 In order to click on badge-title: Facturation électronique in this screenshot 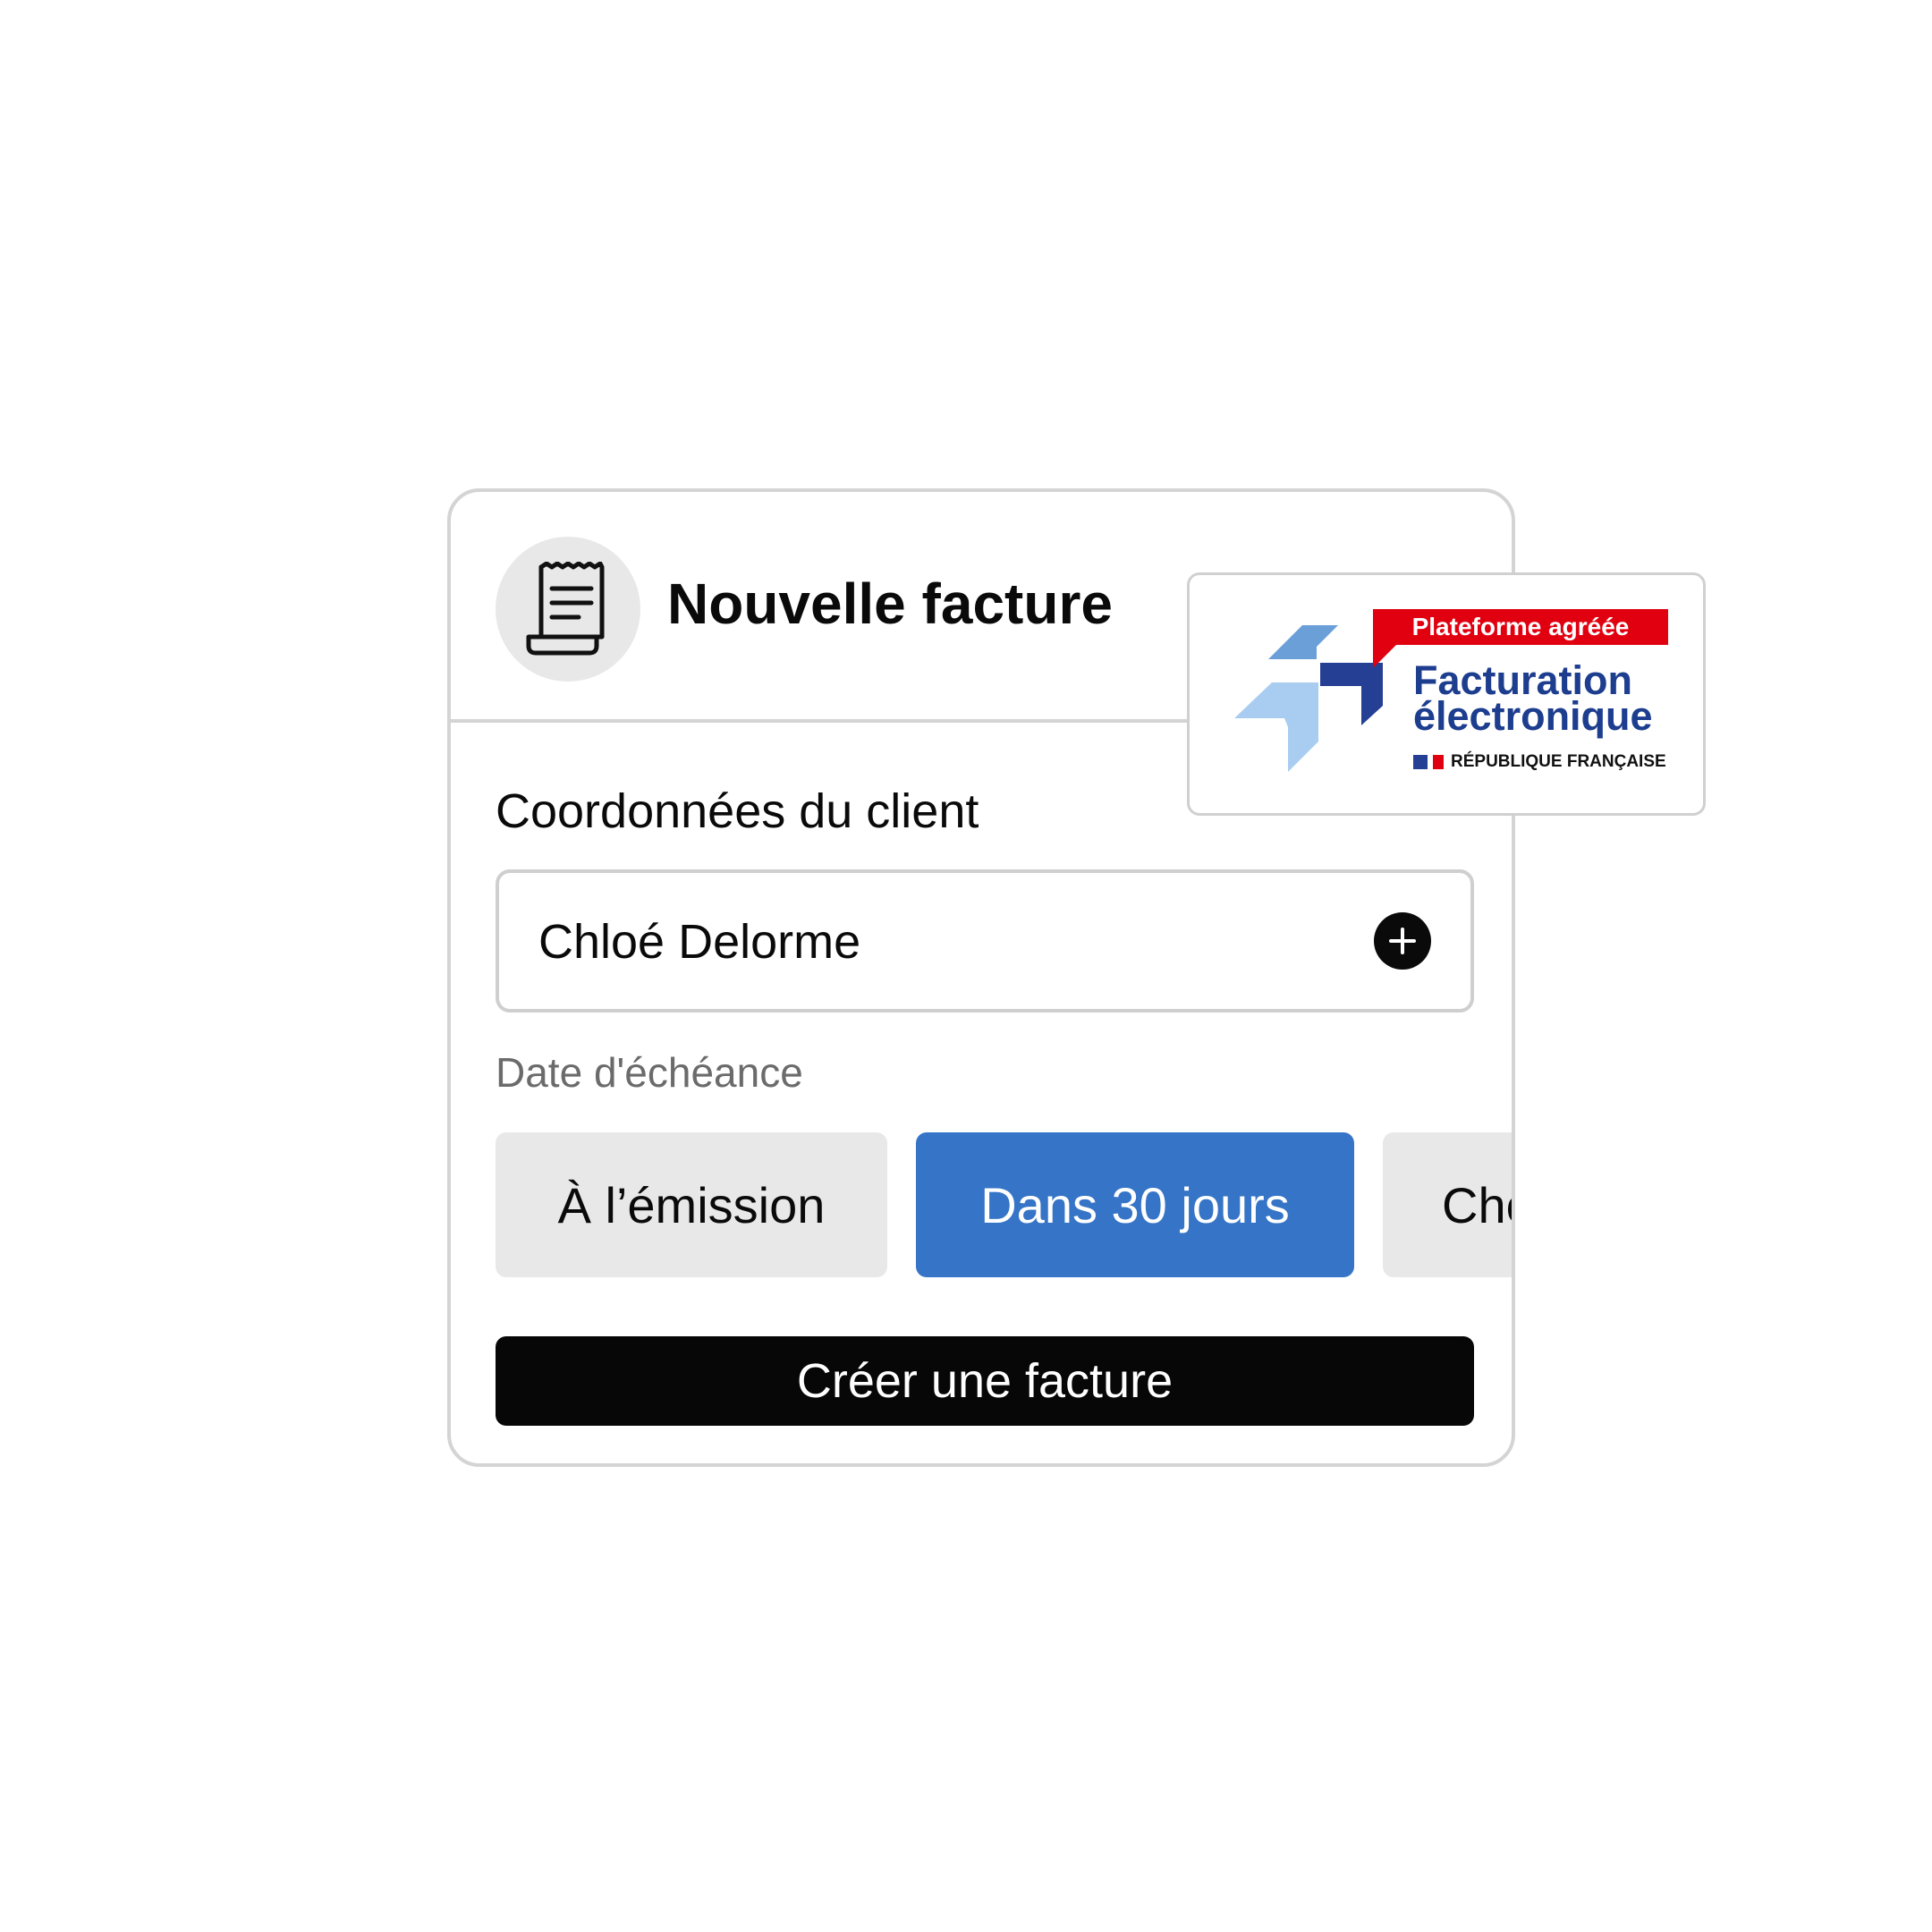, I will do `click(1533, 699)`.